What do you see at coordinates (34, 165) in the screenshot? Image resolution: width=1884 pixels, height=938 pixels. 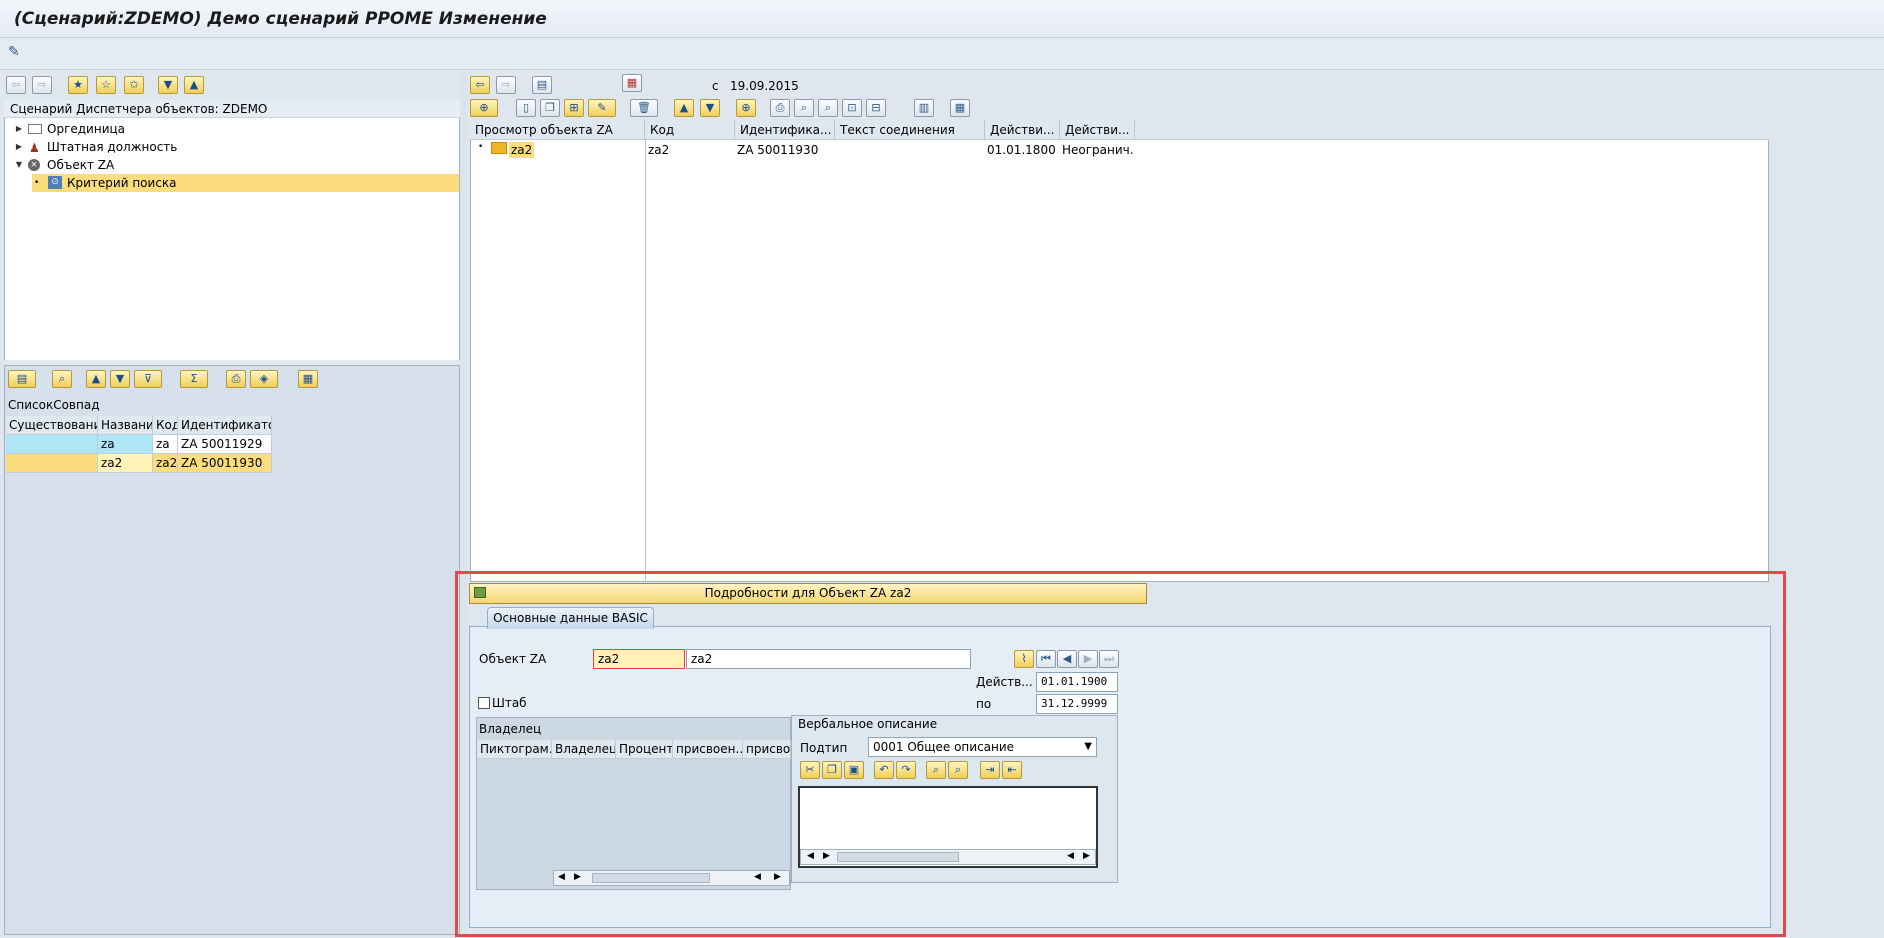 I see `object-icon: ×` at bounding box center [34, 165].